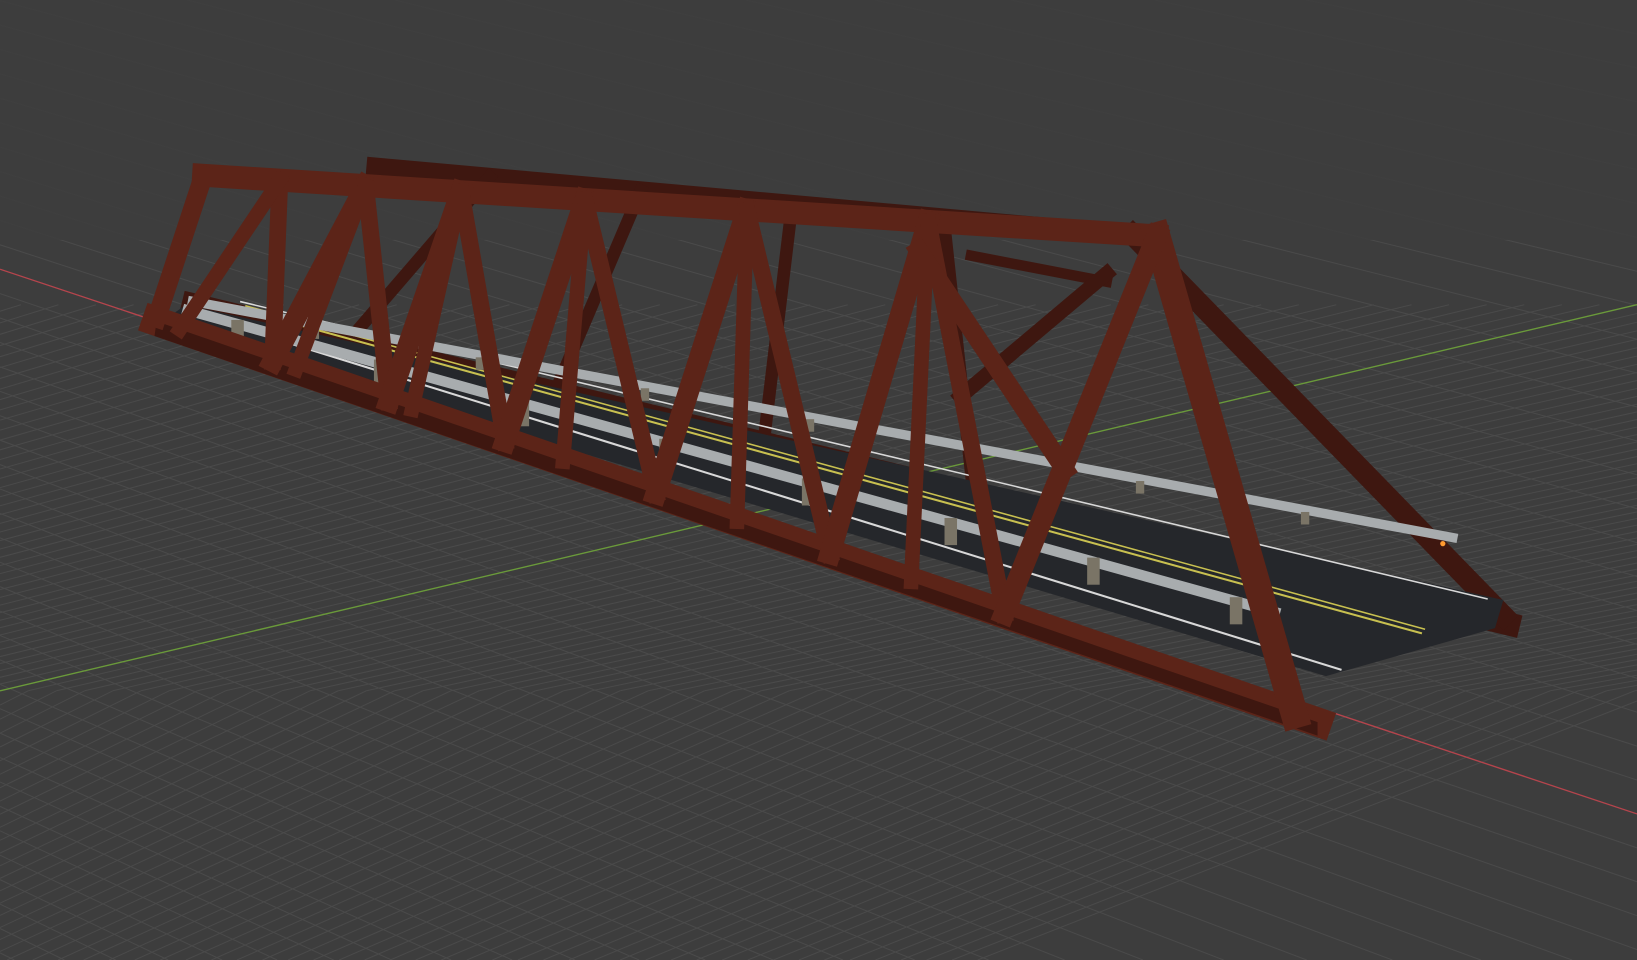 This screenshot has height=960, width=1637. I want to click on near-diagonal, so click(742, 366).